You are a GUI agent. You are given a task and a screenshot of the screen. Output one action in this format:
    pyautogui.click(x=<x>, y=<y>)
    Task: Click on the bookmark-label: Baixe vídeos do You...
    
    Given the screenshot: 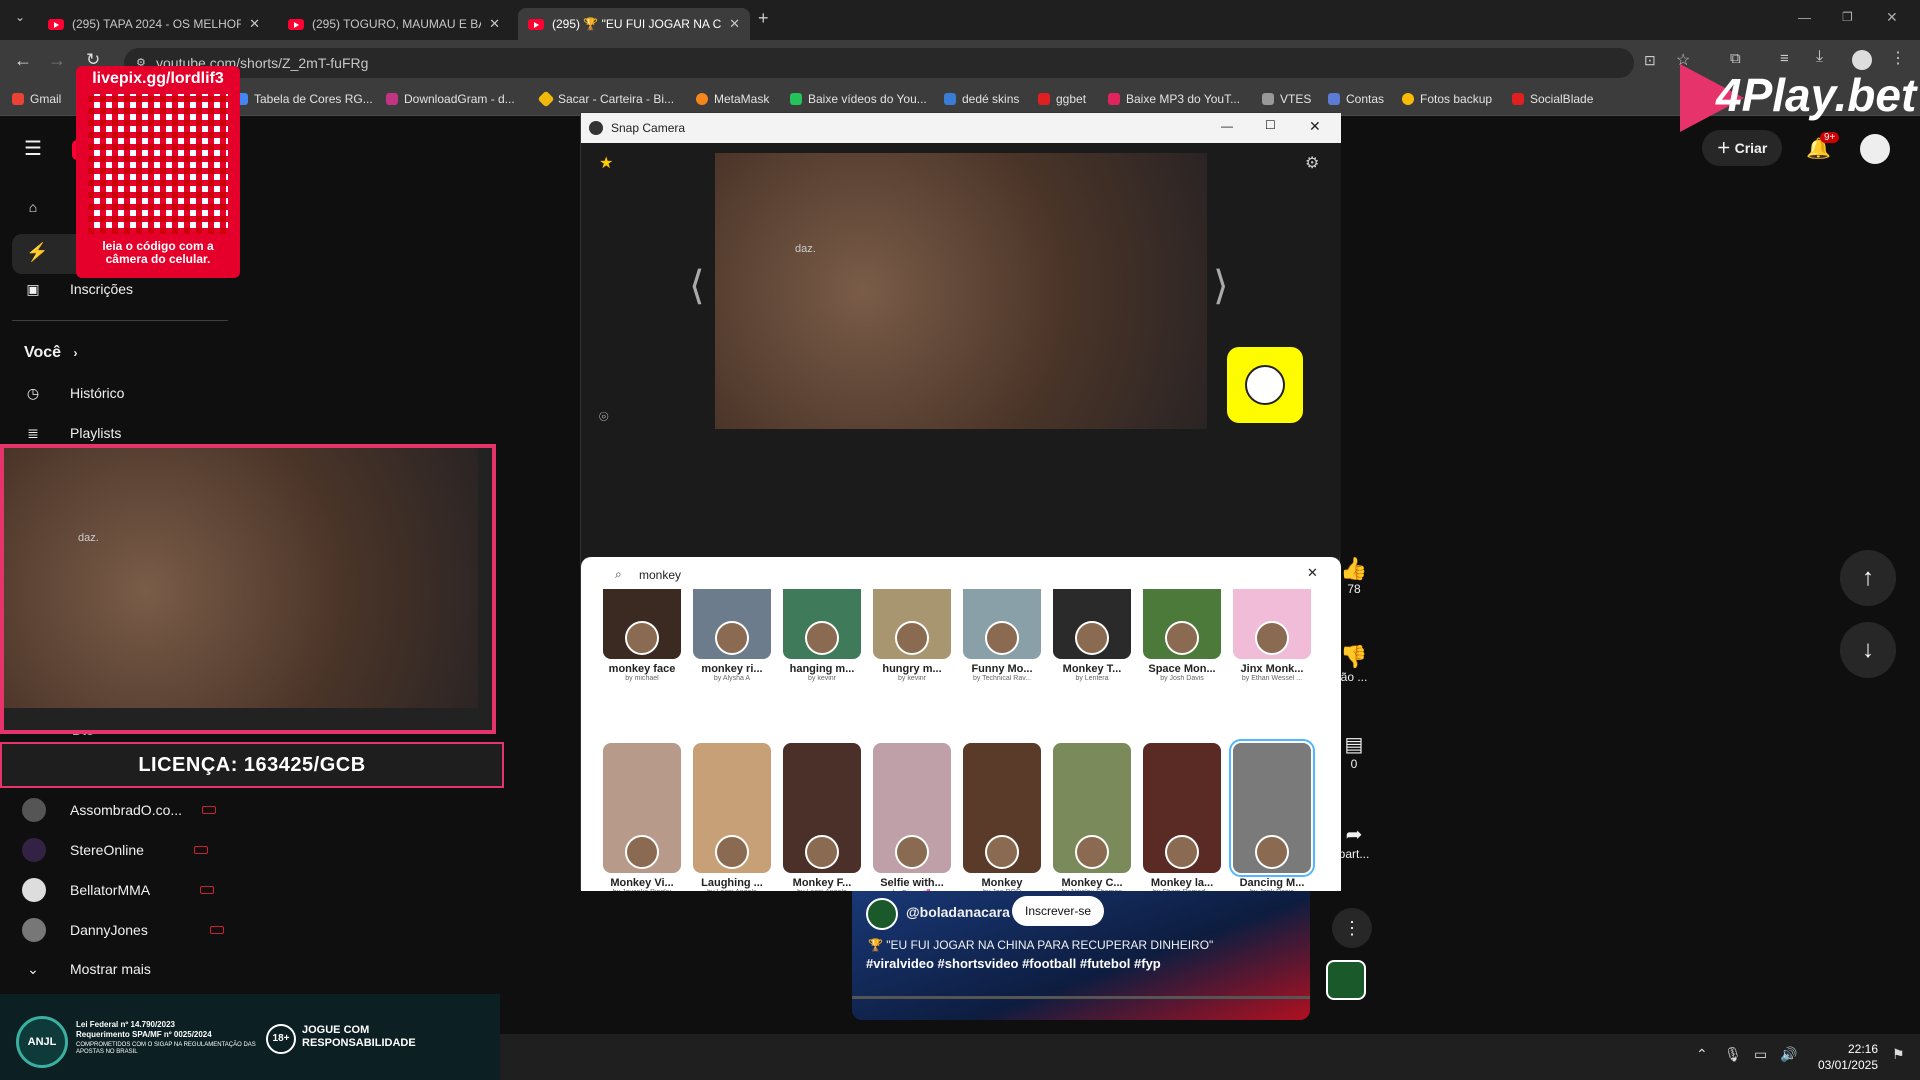 What is the action you would take?
    pyautogui.click(x=867, y=99)
    